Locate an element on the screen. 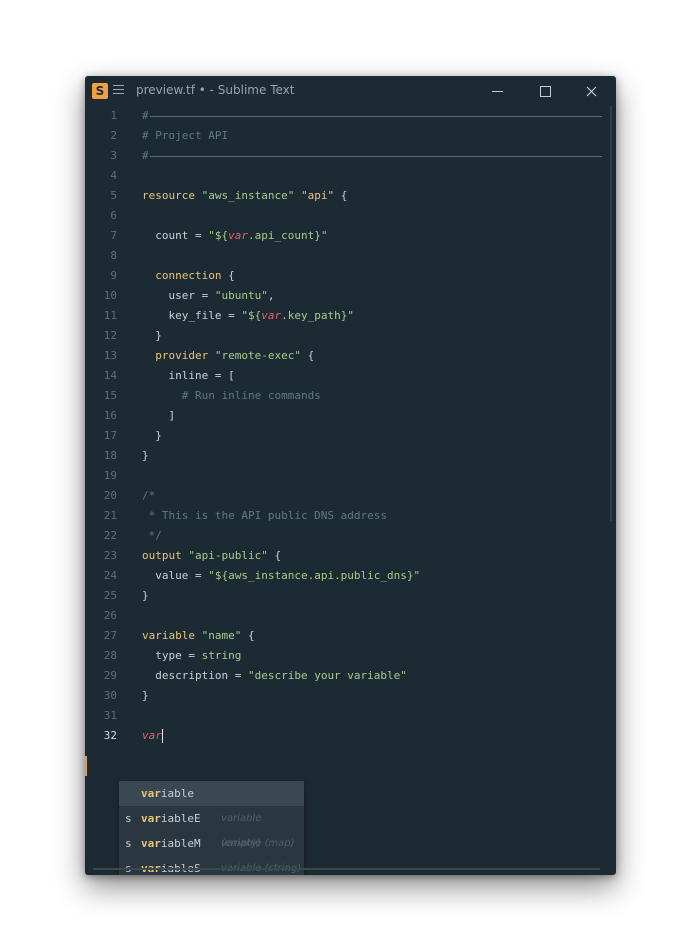 The height and width of the screenshot is (950, 700). completion-rest: iable is located at coordinates (177, 793).